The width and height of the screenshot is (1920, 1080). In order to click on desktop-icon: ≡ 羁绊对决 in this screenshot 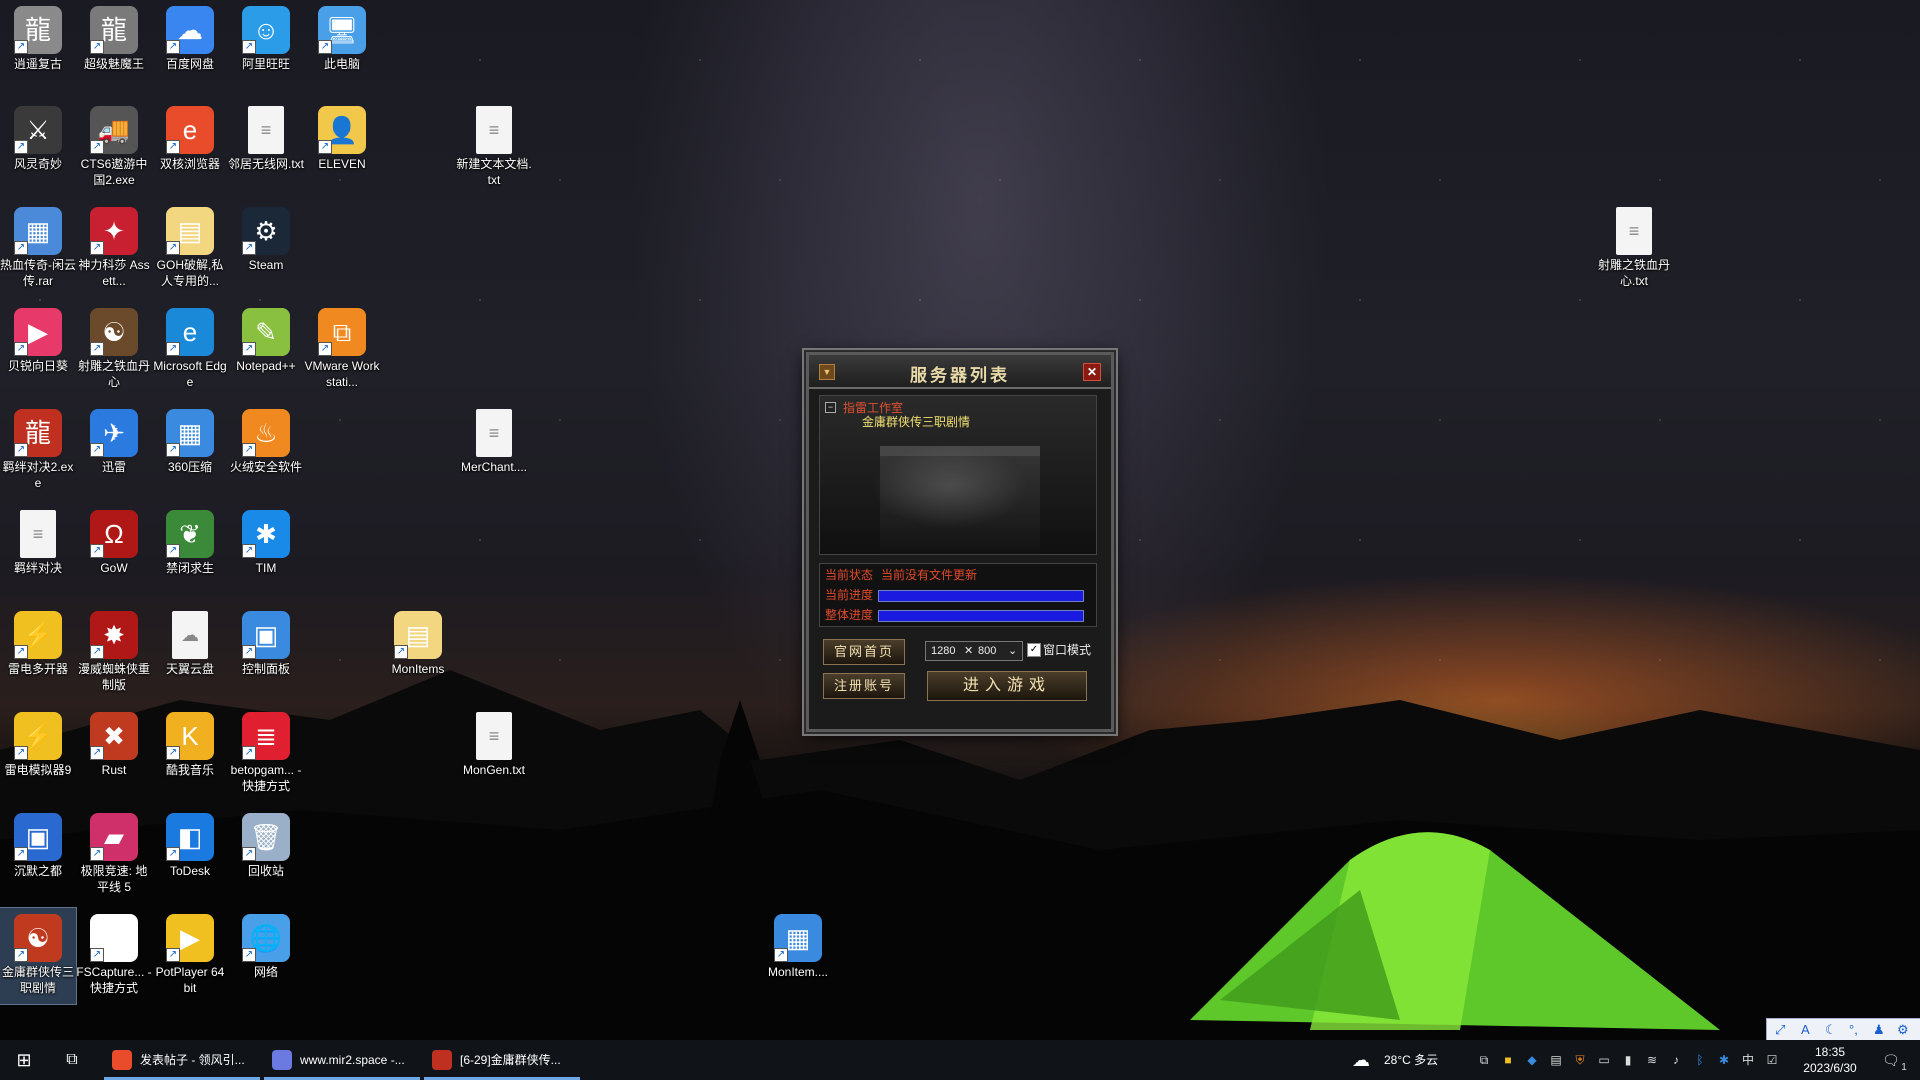, I will do `click(38, 552)`.